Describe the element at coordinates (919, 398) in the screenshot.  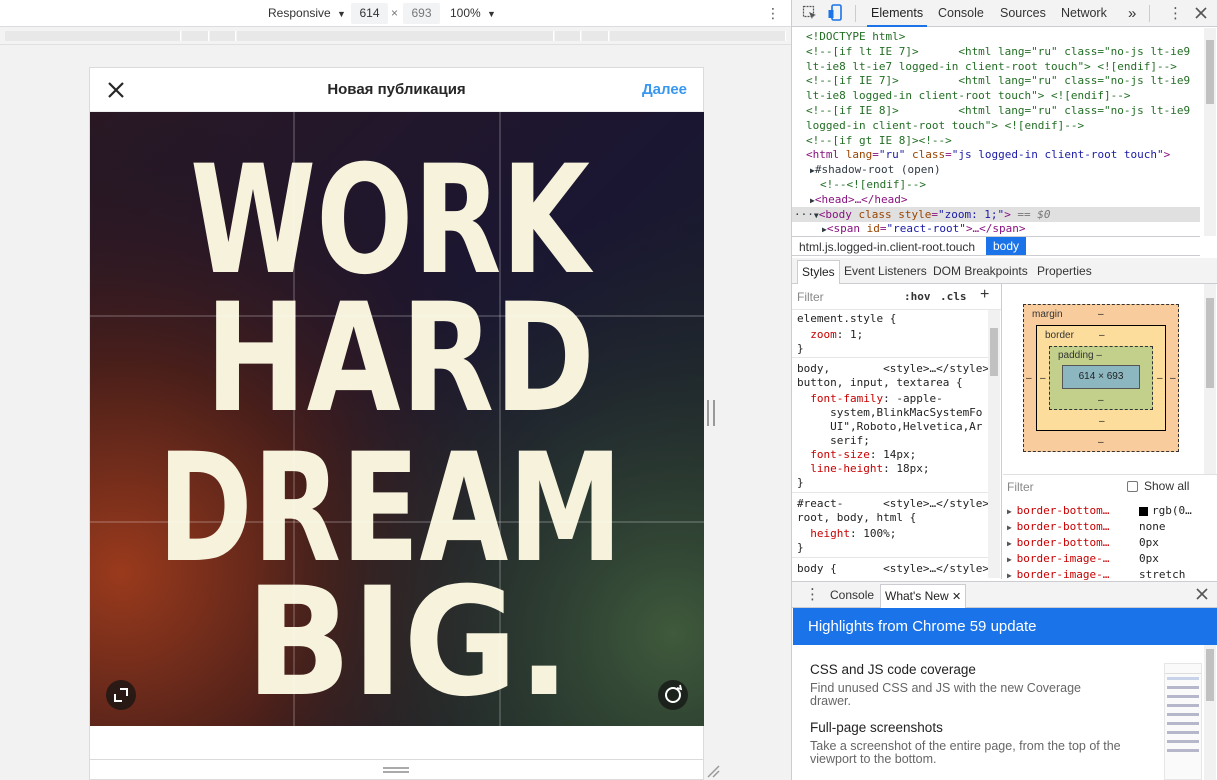
I see `property-value: -apple-` at that location.